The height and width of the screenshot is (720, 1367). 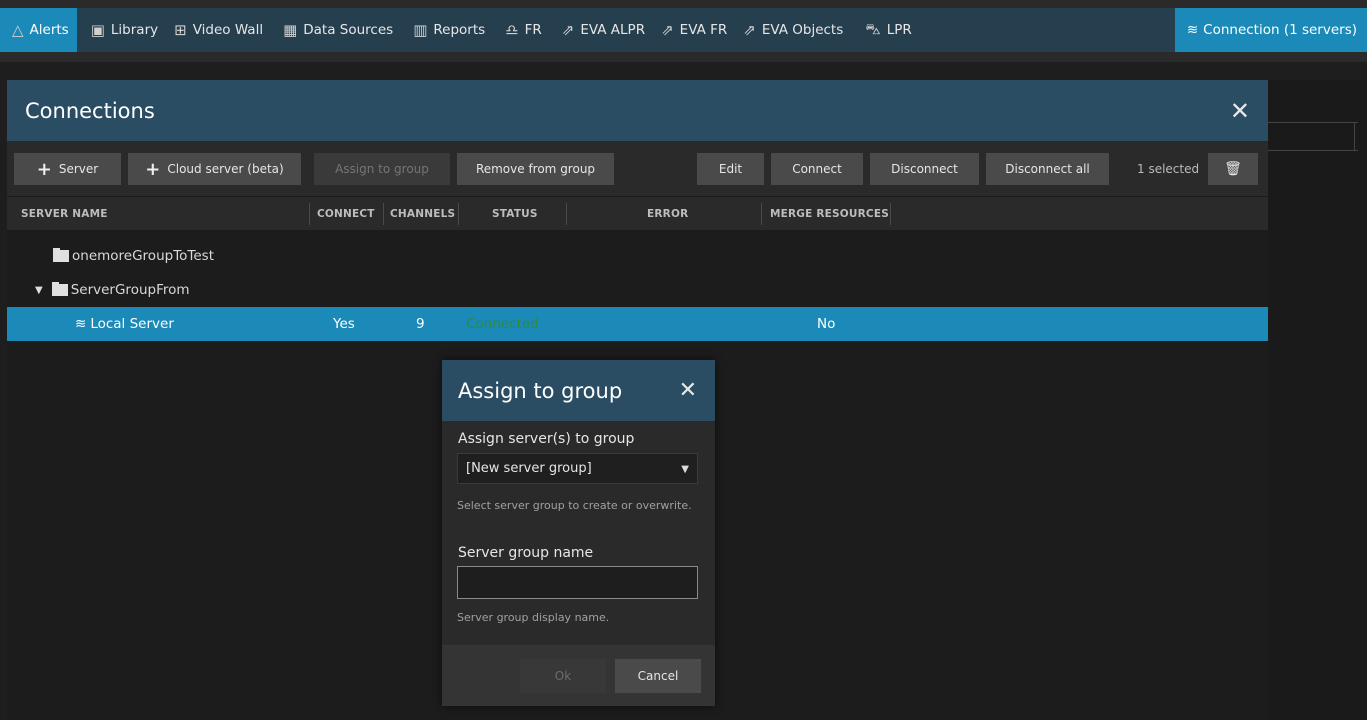 What do you see at coordinates (703, 30) in the screenshot?
I see `nav-label: EVA FR` at bounding box center [703, 30].